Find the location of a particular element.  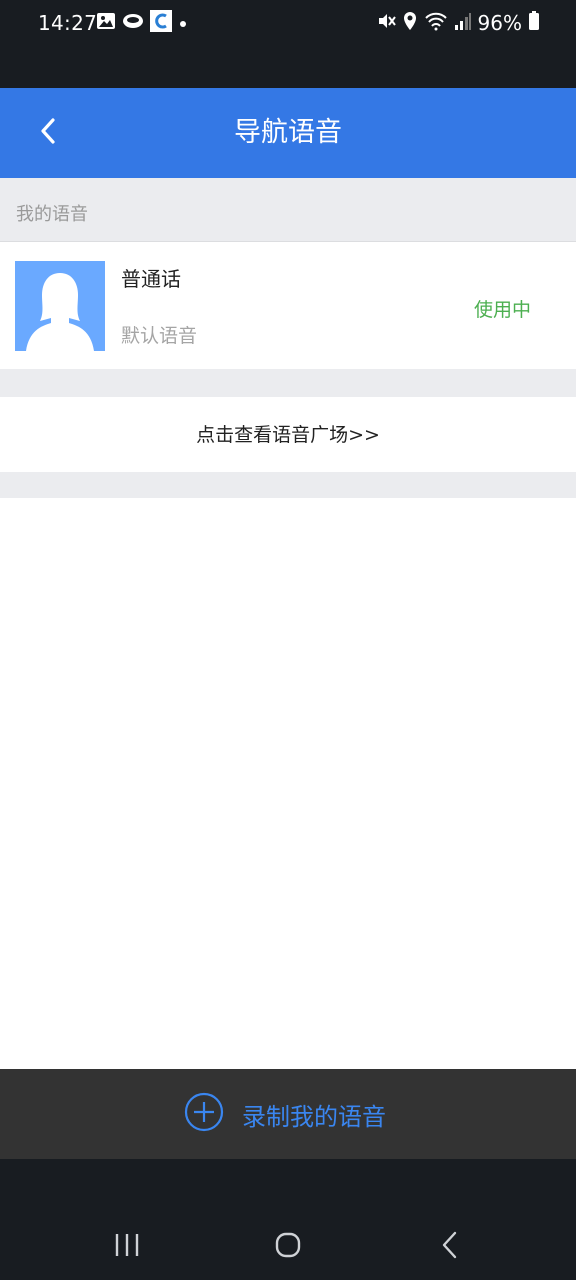

mute-icon is located at coordinates (386, 23).